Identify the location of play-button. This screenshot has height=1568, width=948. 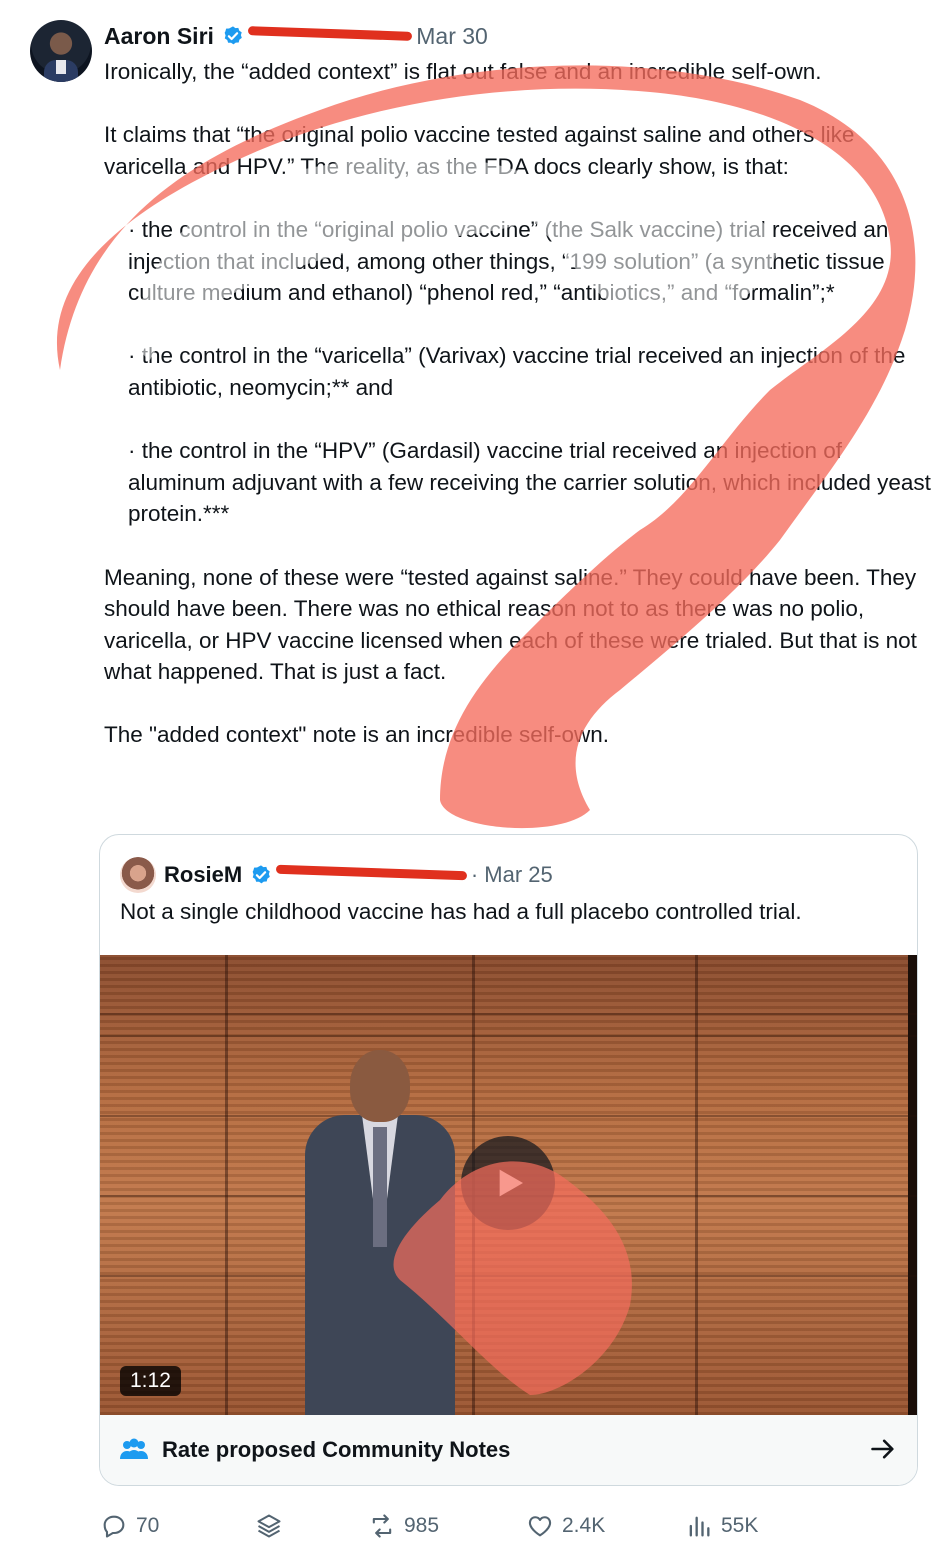
(508, 1183).